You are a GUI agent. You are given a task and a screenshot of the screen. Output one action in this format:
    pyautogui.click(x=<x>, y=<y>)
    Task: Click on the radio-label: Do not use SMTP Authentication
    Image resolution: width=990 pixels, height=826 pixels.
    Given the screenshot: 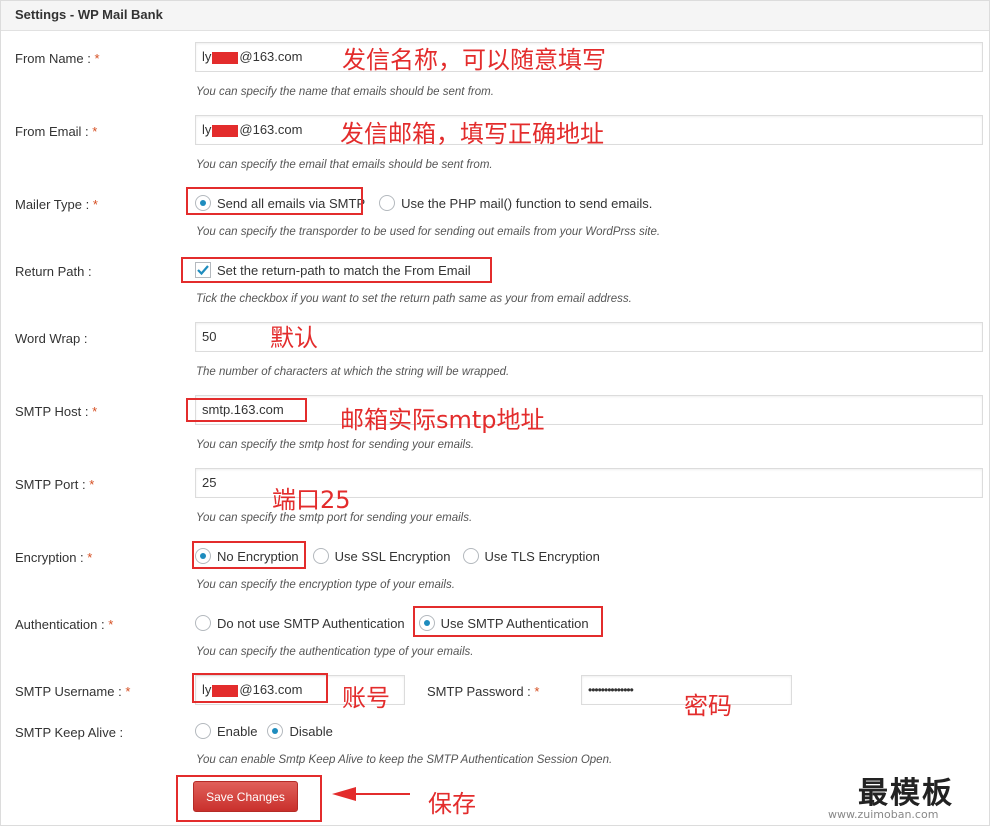 What is the action you would take?
    pyautogui.click(x=311, y=623)
    